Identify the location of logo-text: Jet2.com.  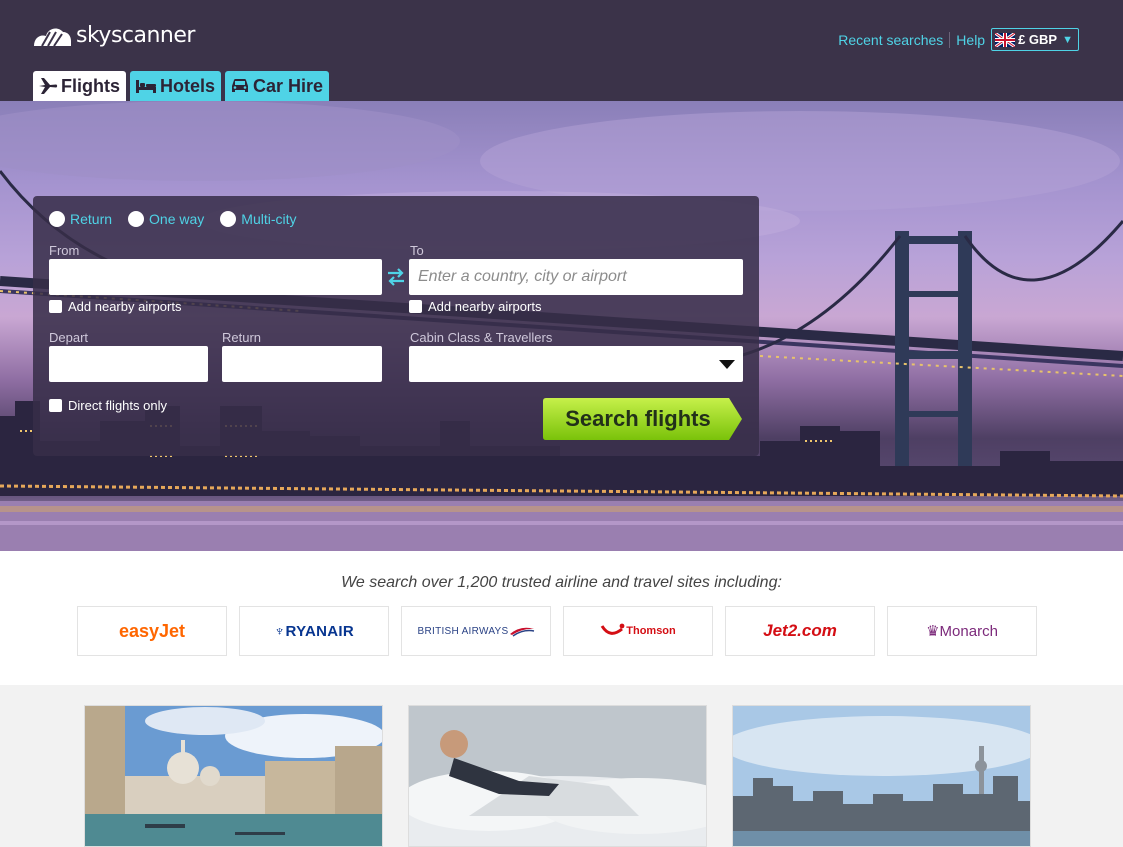
(800, 630).